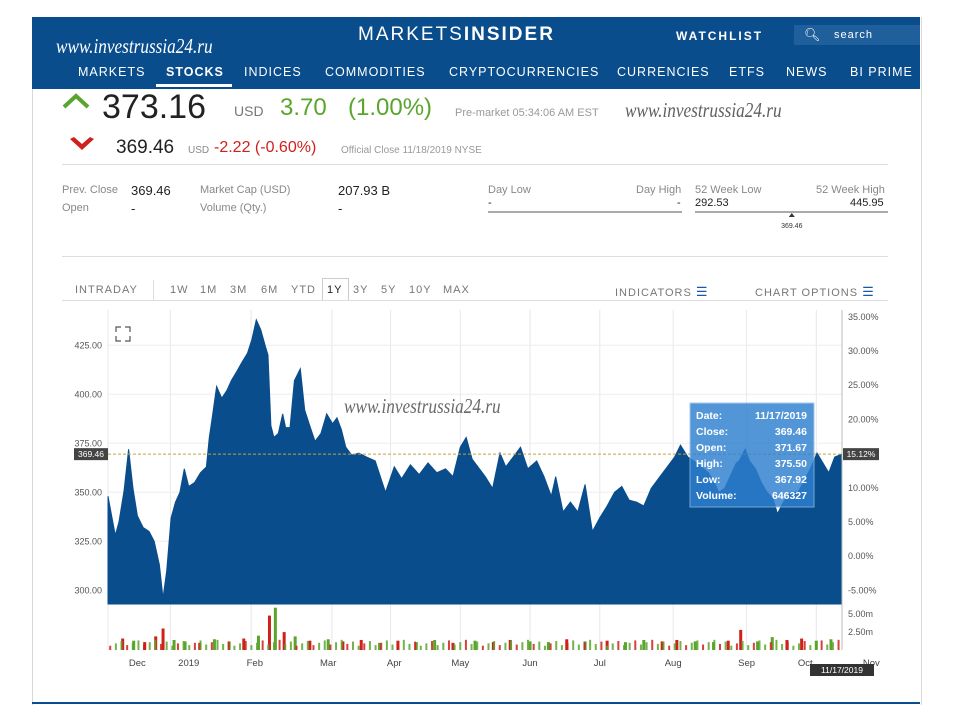 This screenshot has height=720, width=960. What do you see at coordinates (422, 406) in the screenshot?
I see `watermark-chart: www.investrussia24.ru` at bounding box center [422, 406].